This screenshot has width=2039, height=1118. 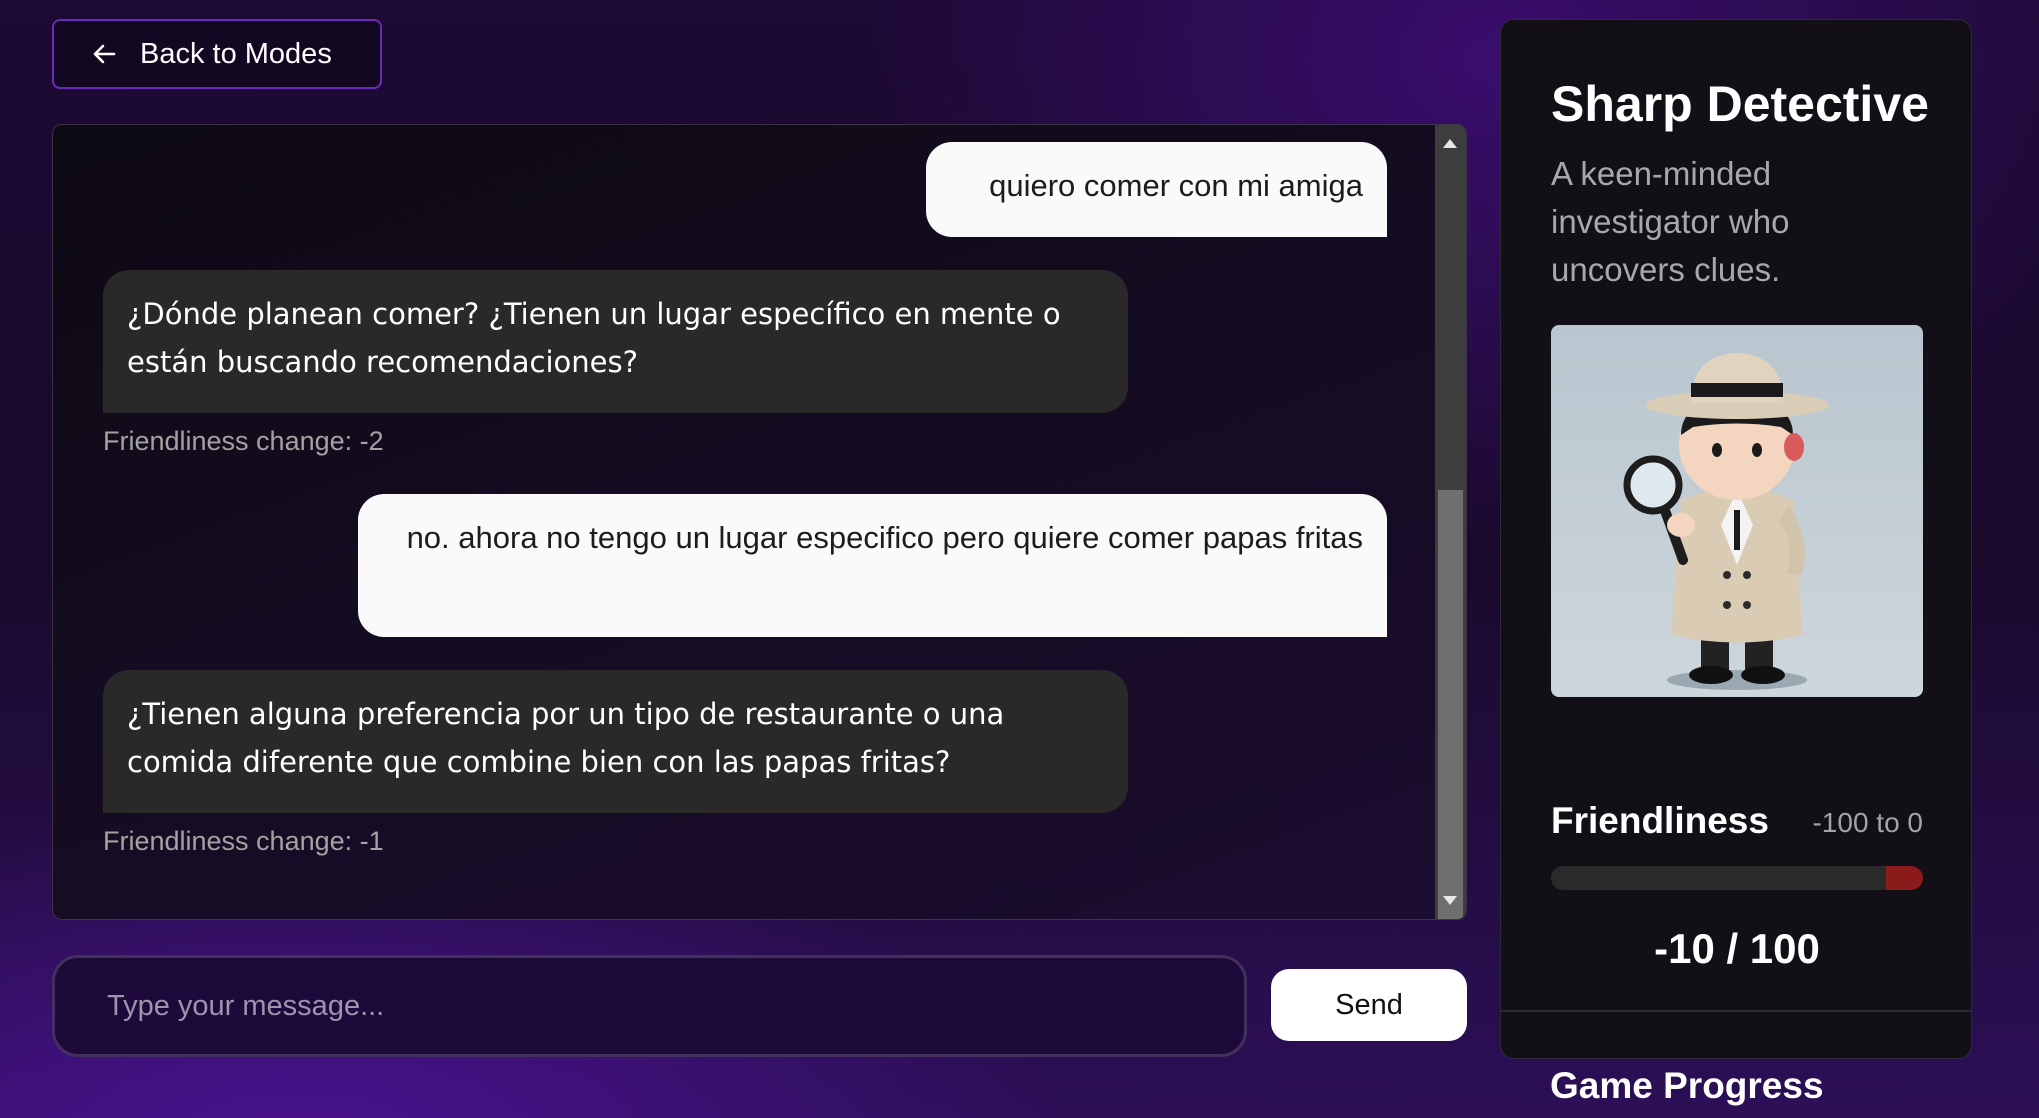 What do you see at coordinates (1736, 1011) in the screenshot?
I see `panel-divider` at bounding box center [1736, 1011].